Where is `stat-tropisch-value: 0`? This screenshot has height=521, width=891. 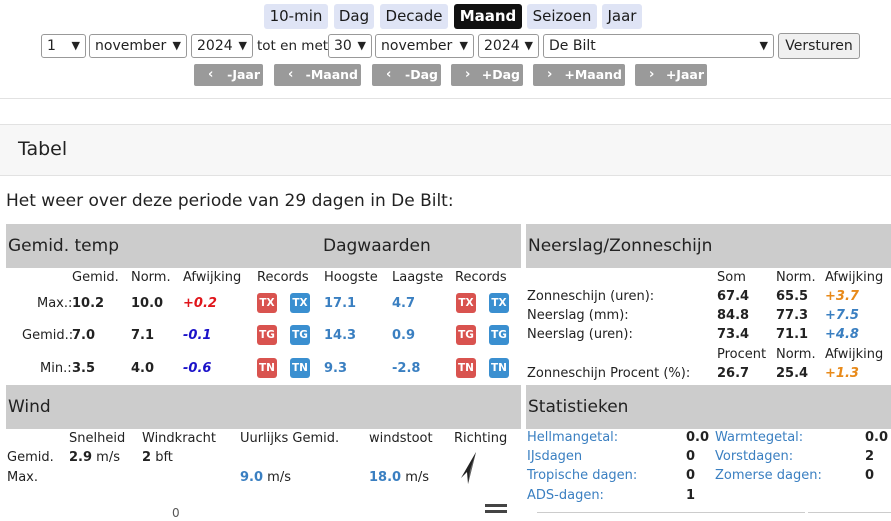 stat-tropisch-value: 0 is located at coordinates (691, 475).